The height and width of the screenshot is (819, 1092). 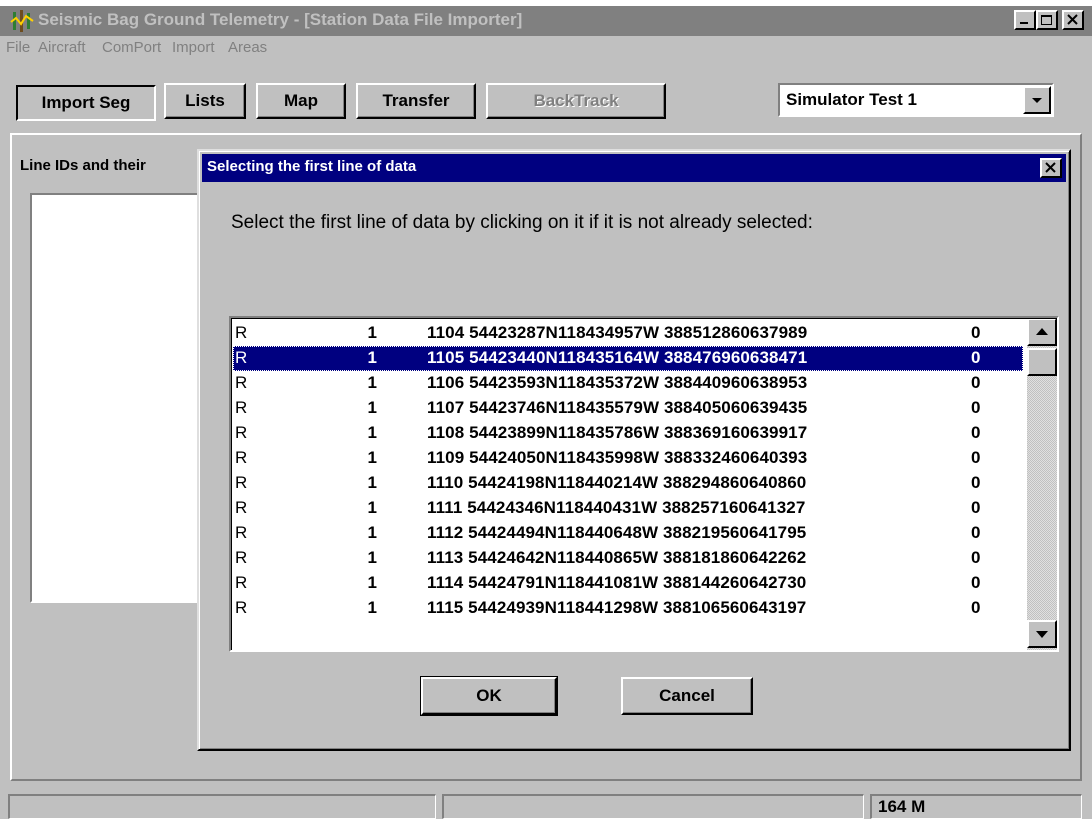 I want to click on scroll-up-button, so click(x=1042, y=332).